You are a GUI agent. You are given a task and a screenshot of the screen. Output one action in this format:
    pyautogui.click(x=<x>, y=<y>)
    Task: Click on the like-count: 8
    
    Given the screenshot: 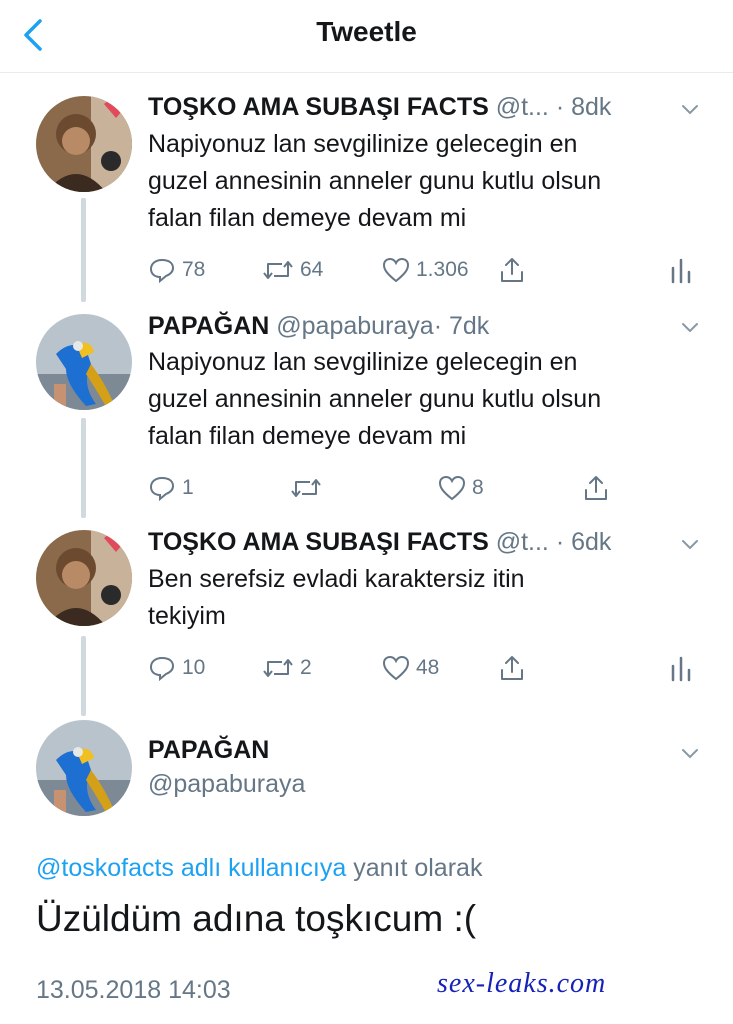 What is the action you would take?
    pyautogui.click(x=478, y=487)
    